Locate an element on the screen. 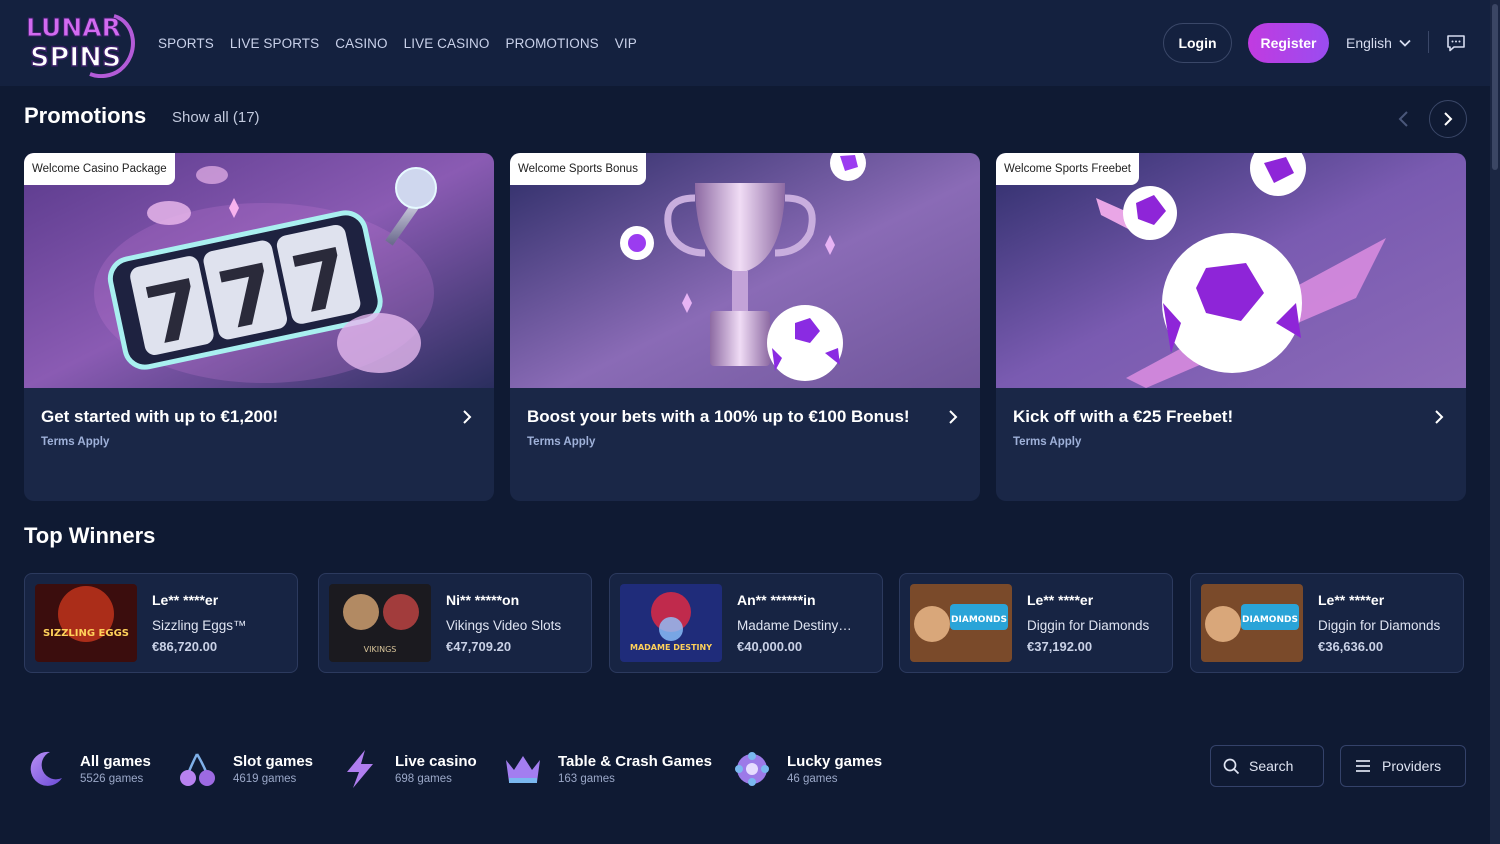 Image resolution: width=1500 pixels, height=844 pixels. promo-title: Kick off with a €25 Freebet! is located at coordinates (1123, 416).